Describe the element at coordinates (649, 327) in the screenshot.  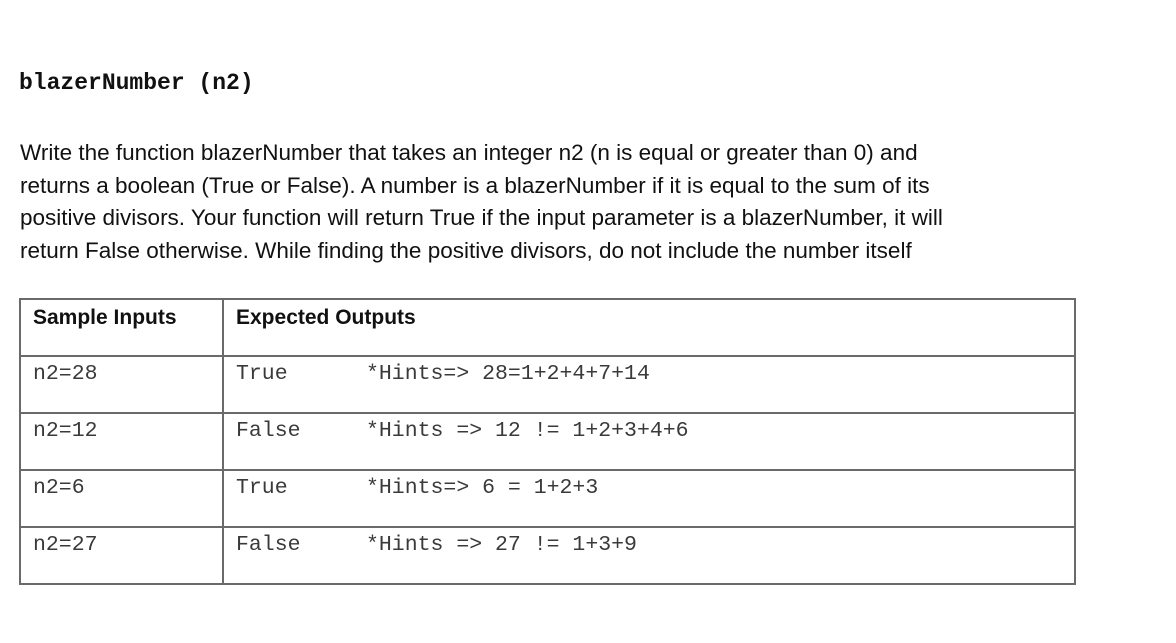
I see `header-expected-outputs: Expected Outputs` at that location.